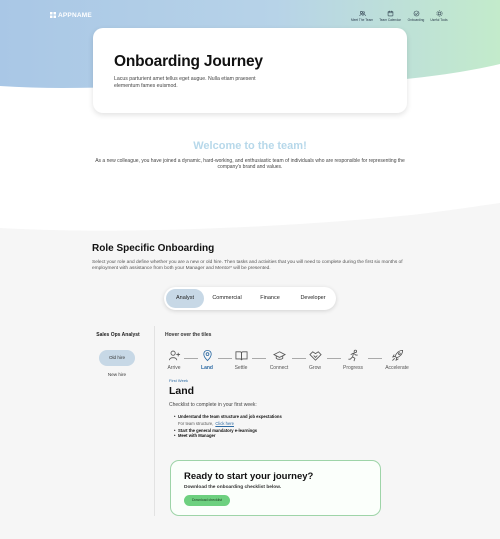  What do you see at coordinates (241, 356) in the screenshot?
I see `book-icon` at bounding box center [241, 356].